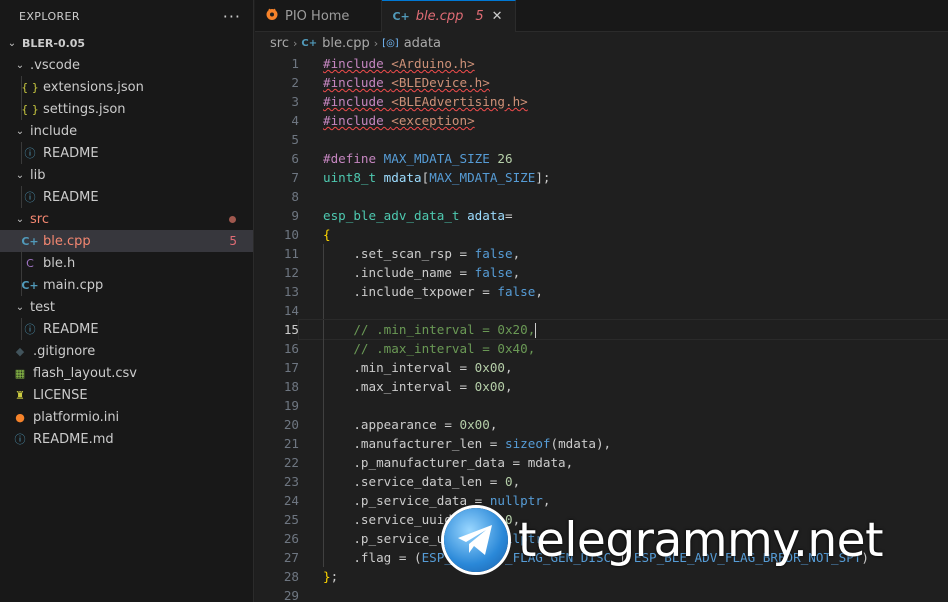 The width and height of the screenshot is (948, 602). Describe the element at coordinates (601, 120) in the screenshot. I see `code-line: 4 #include <exception>` at that location.